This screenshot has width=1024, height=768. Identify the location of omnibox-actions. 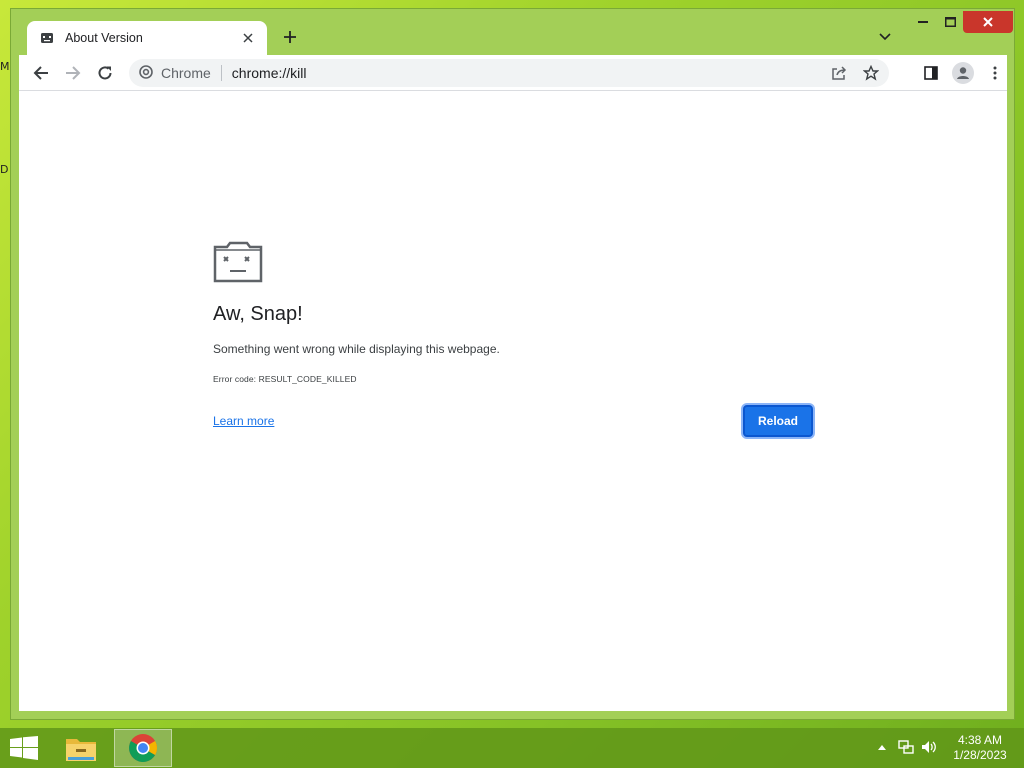
(855, 73).